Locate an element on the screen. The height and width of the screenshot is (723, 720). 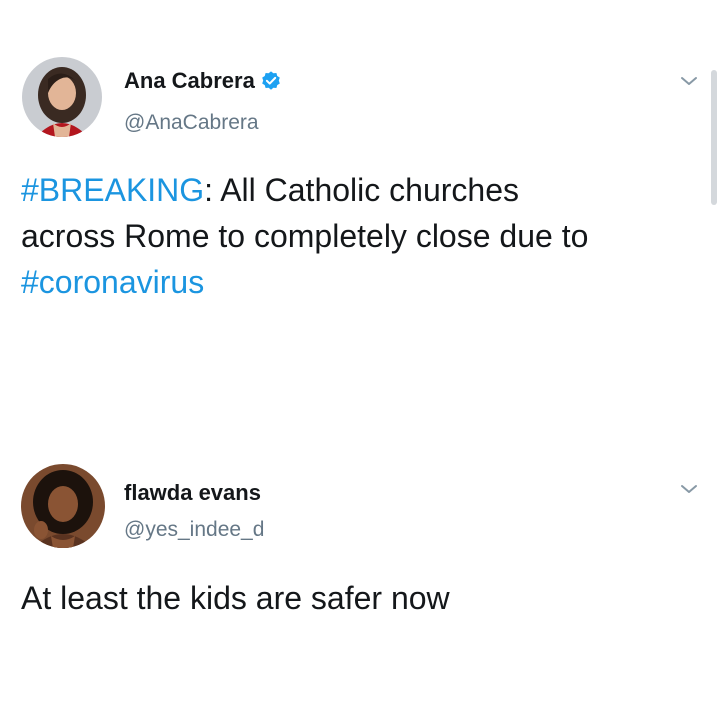
author-name-row: Ana Cabrera is located at coordinates (203, 81).